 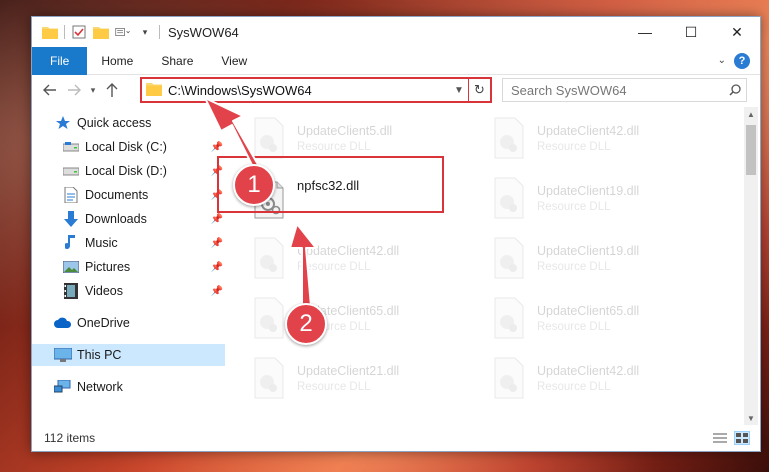 I want to click on up-button, so click(x=112, y=90).